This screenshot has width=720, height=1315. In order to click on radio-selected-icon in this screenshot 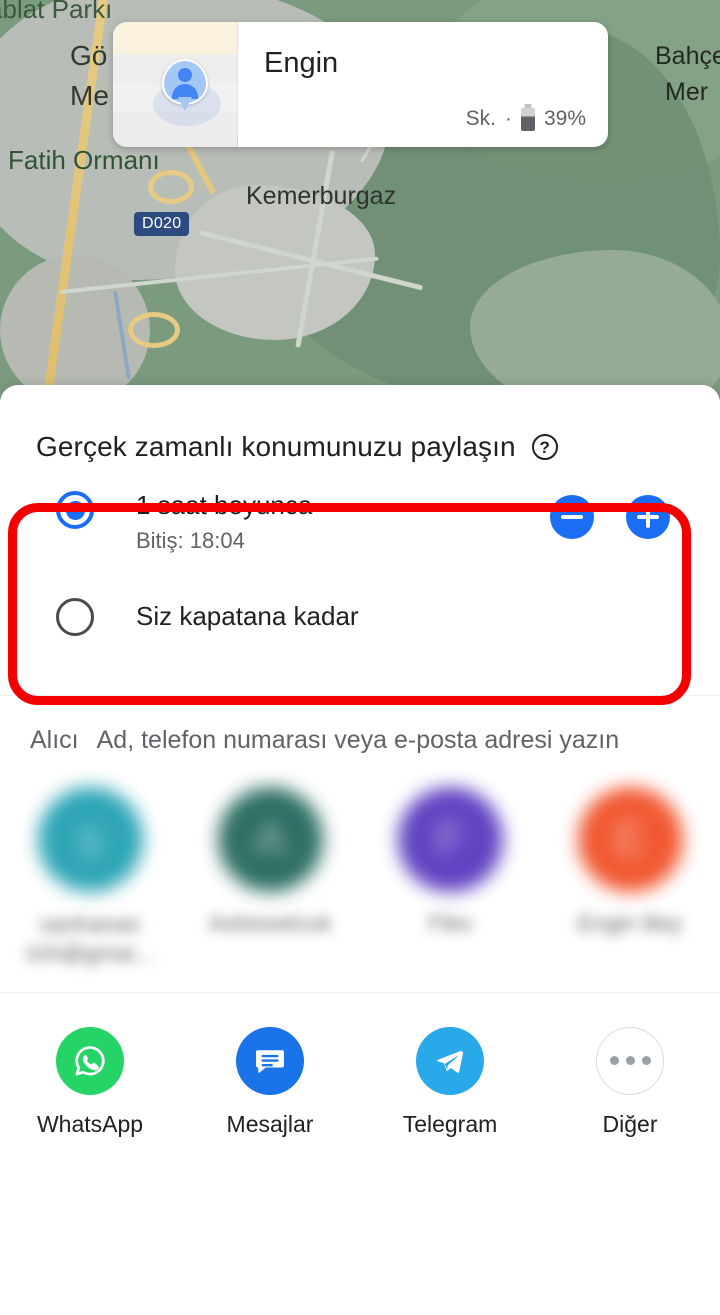, I will do `click(75, 510)`.